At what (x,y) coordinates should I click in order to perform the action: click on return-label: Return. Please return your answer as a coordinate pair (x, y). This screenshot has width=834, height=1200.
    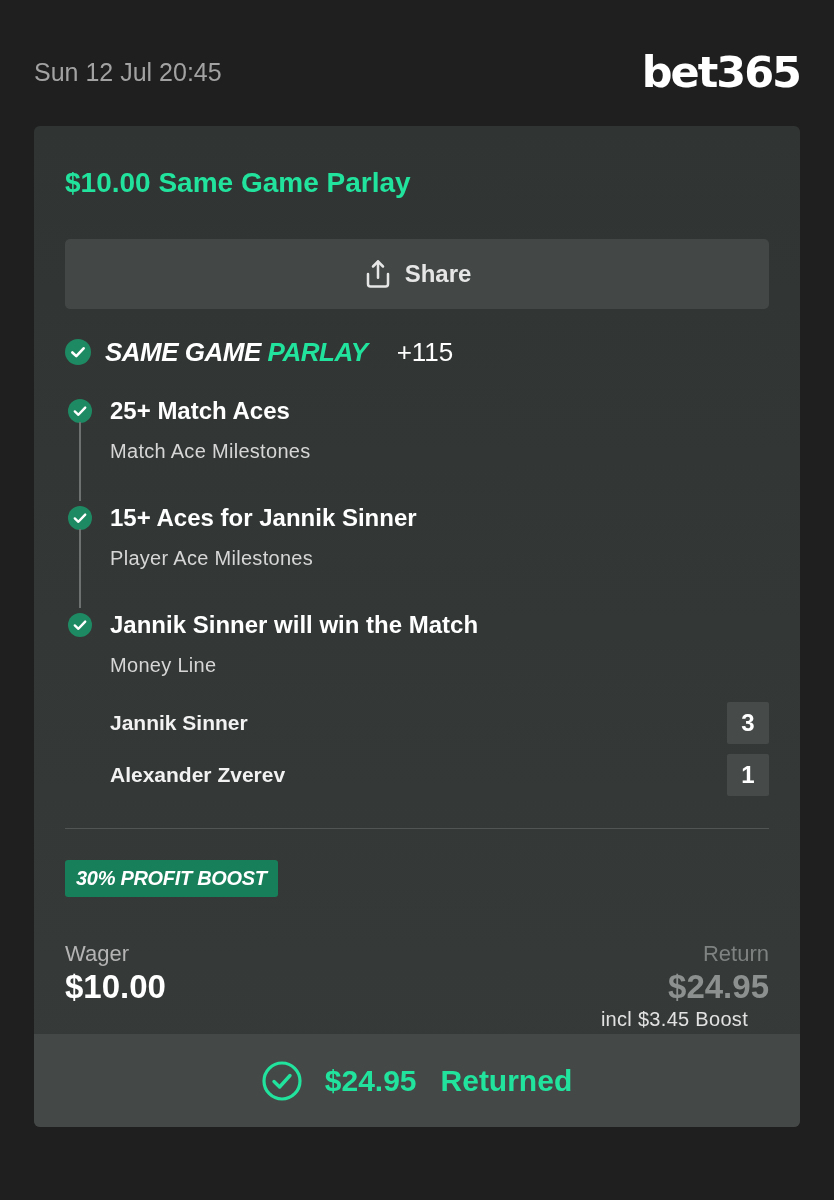
    Looking at the image, I should click on (735, 954).